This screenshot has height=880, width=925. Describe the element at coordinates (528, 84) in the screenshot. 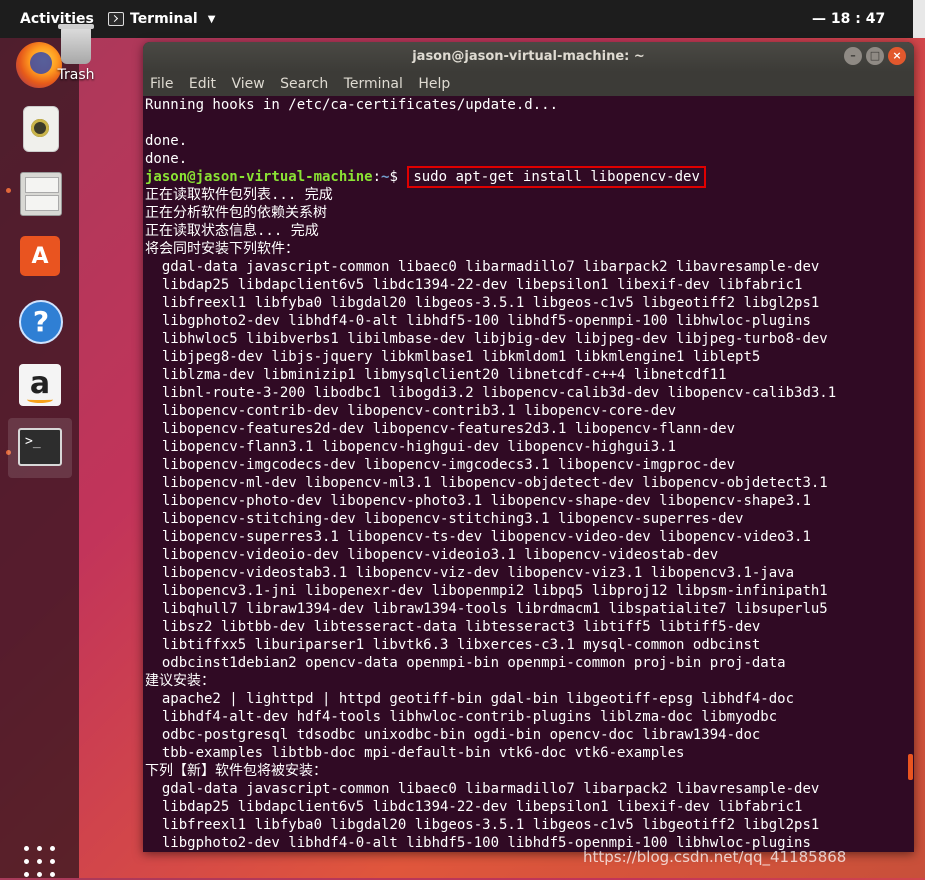

I see `menu-bar: File Edit View Search Terminal Help` at that location.